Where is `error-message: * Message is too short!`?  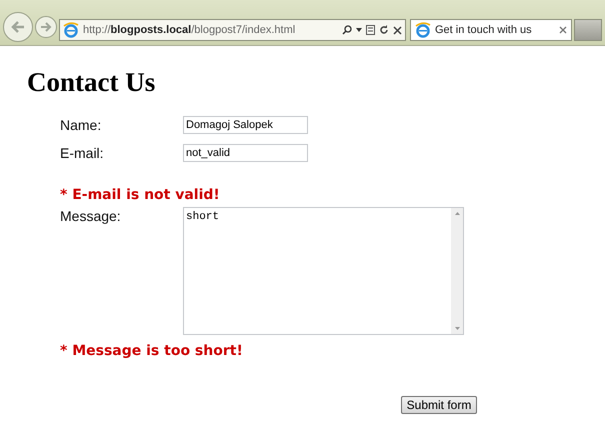
error-message: * Message is too short! is located at coordinates (152, 351).